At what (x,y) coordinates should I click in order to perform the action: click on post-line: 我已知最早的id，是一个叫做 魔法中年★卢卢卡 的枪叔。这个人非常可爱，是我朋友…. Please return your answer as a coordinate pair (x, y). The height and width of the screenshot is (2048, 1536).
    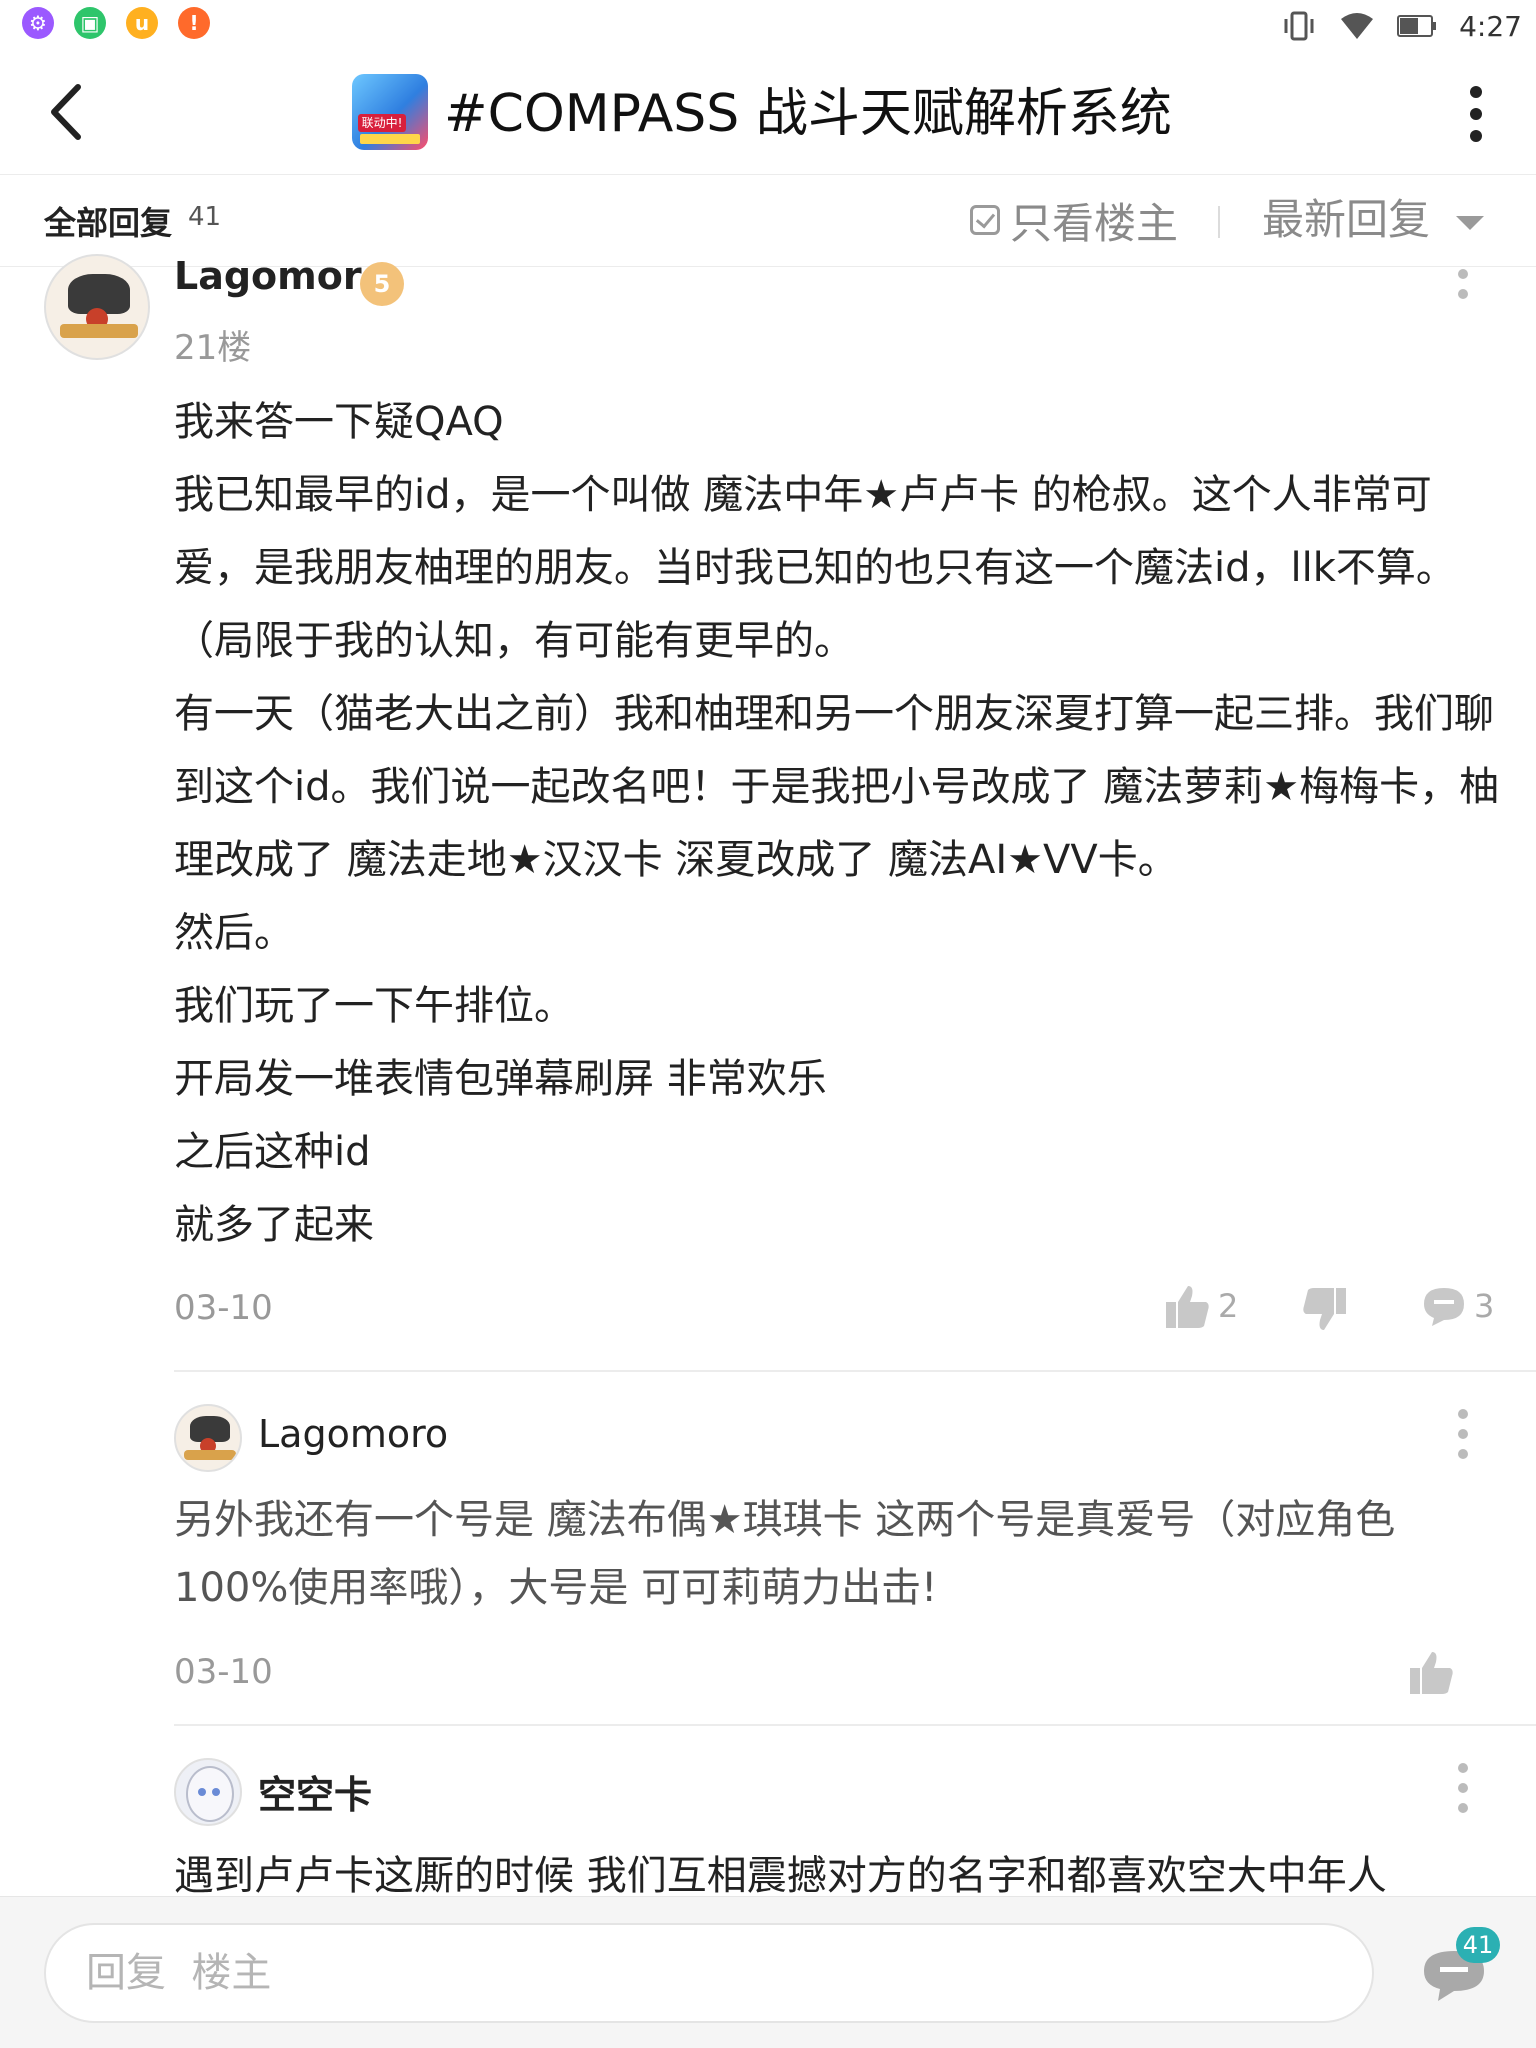
    Looking at the image, I should click on (815, 568).